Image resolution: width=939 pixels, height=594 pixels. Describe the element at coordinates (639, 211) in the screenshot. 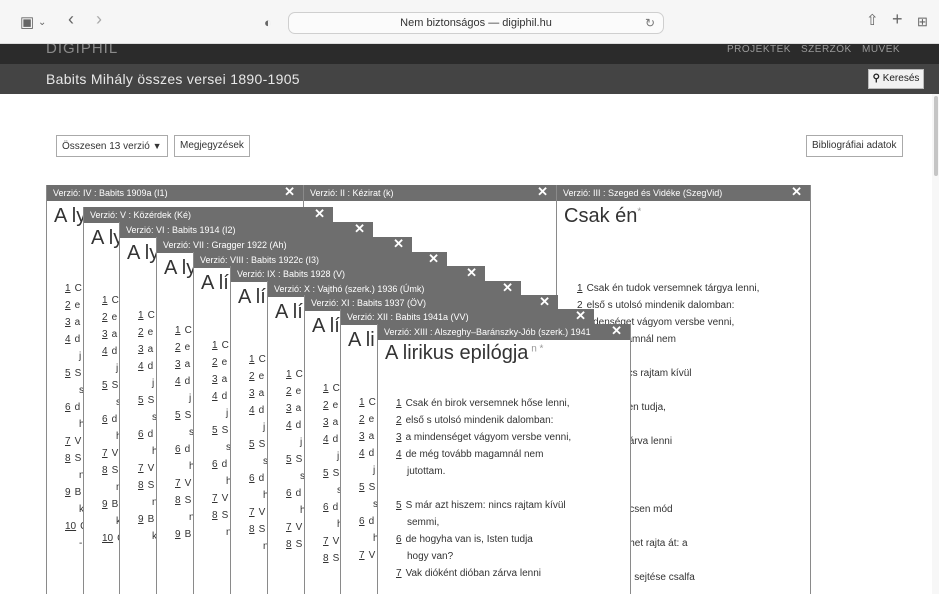

I see `note-marker: *` at that location.